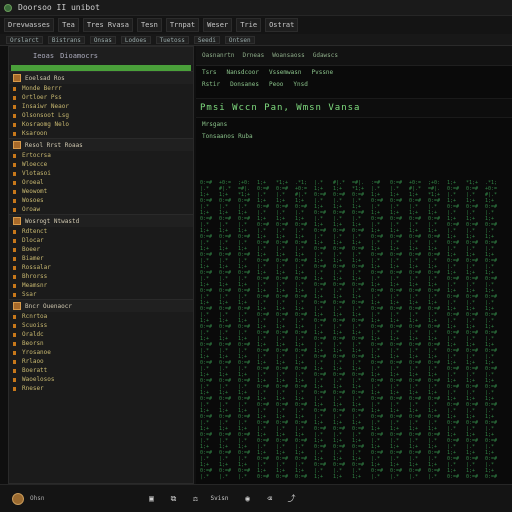  What do you see at coordinates (101, 276) in the screenshot?
I see `sidebar-item: Bhrorss` at bounding box center [101, 276].